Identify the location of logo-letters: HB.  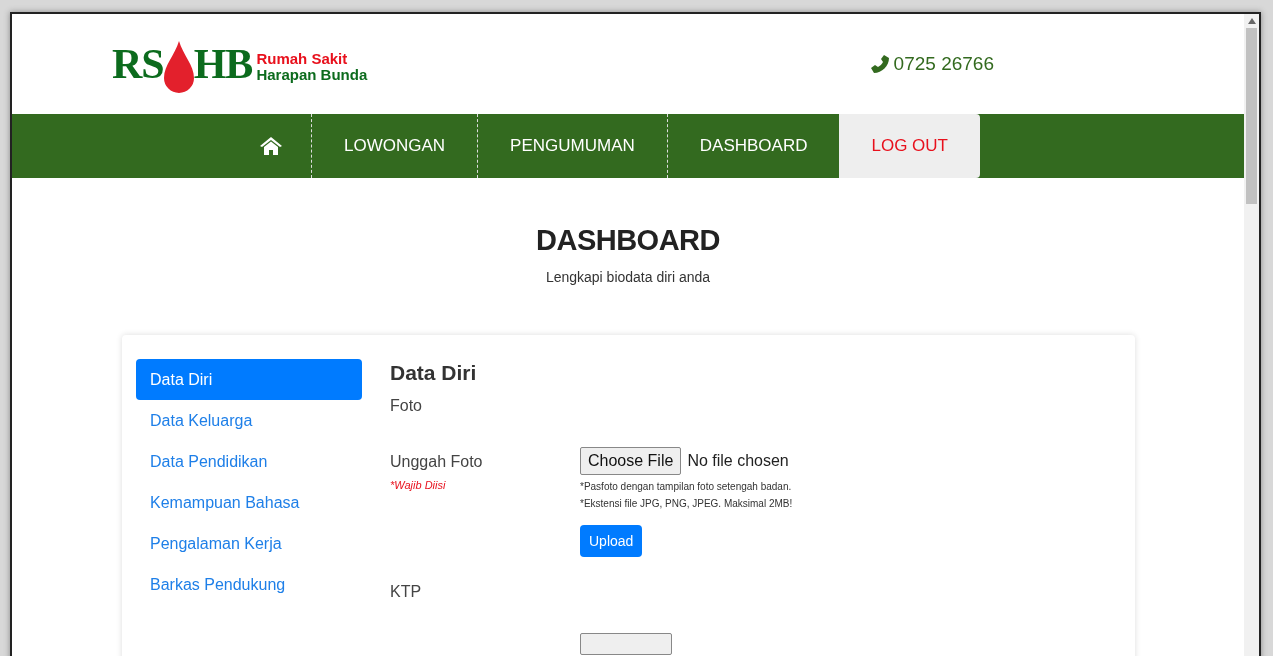
(223, 64).